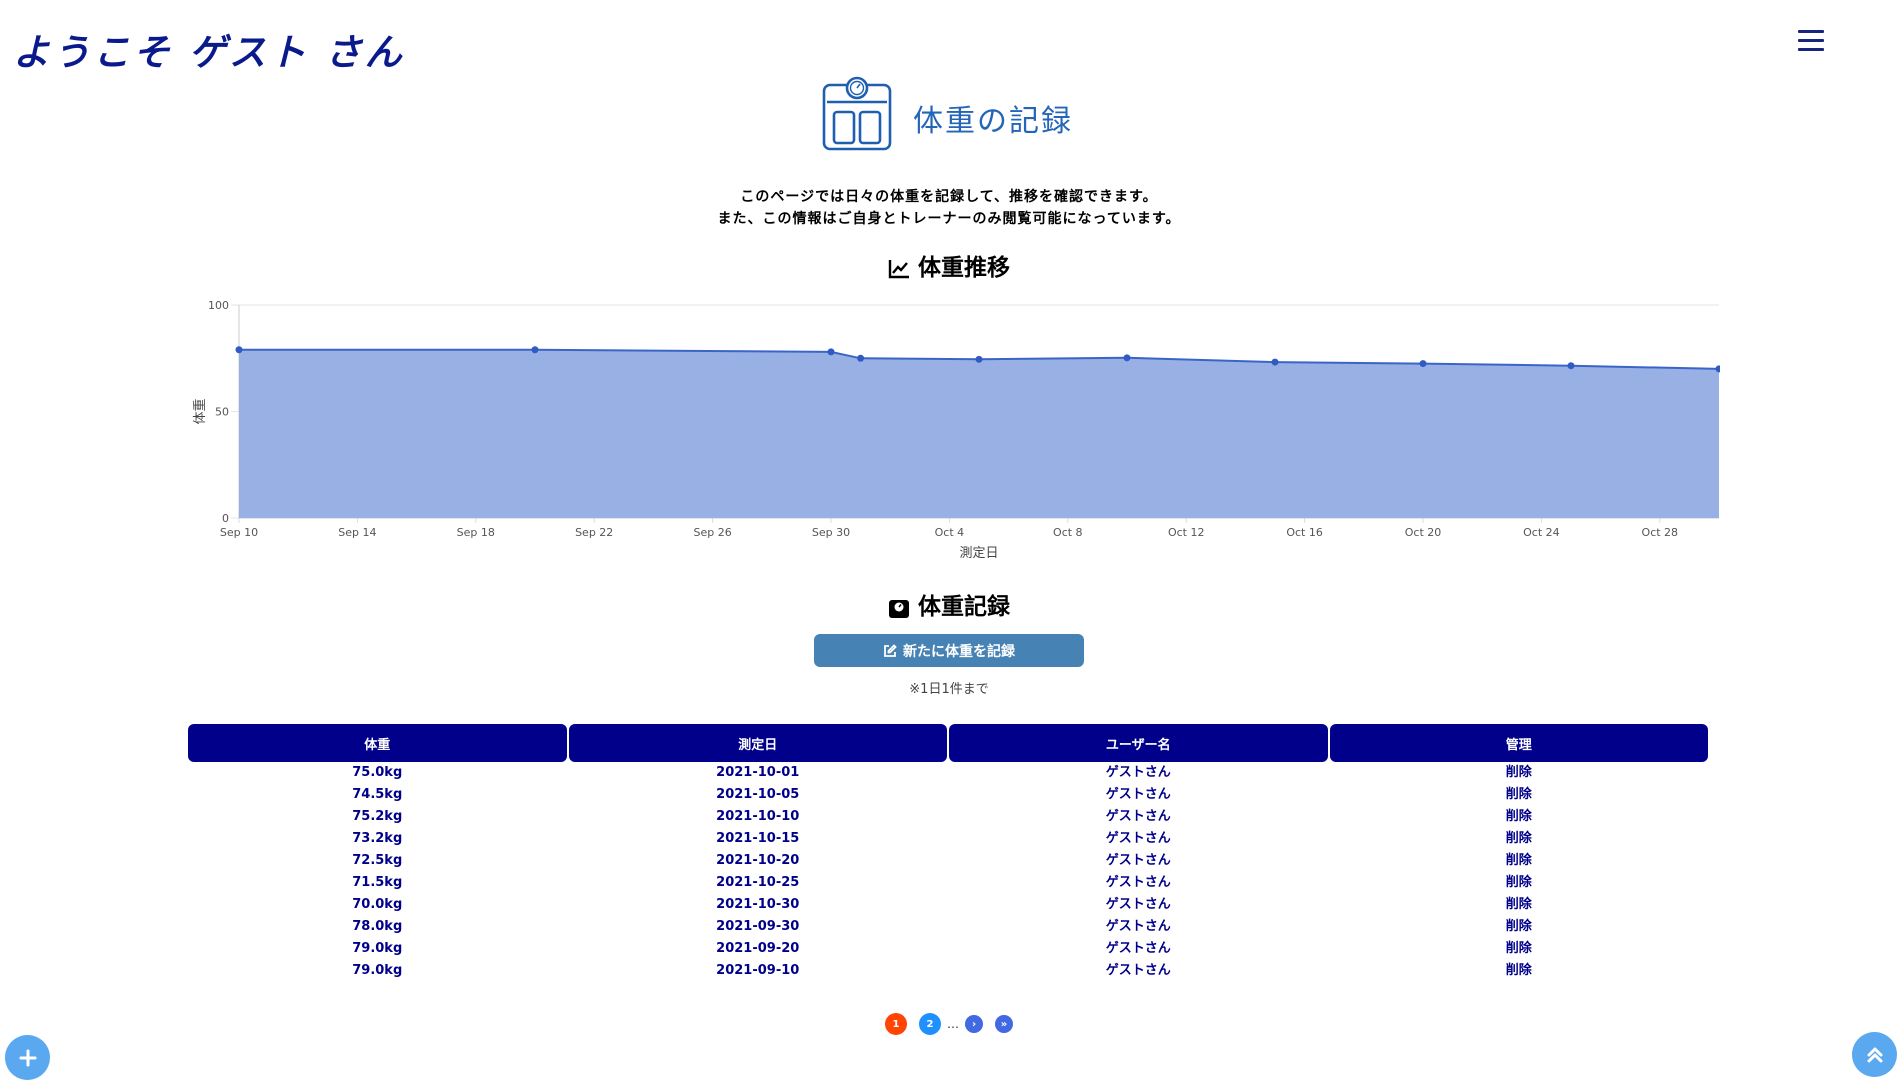  I want to click on plus-icon, so click(27, 1057).